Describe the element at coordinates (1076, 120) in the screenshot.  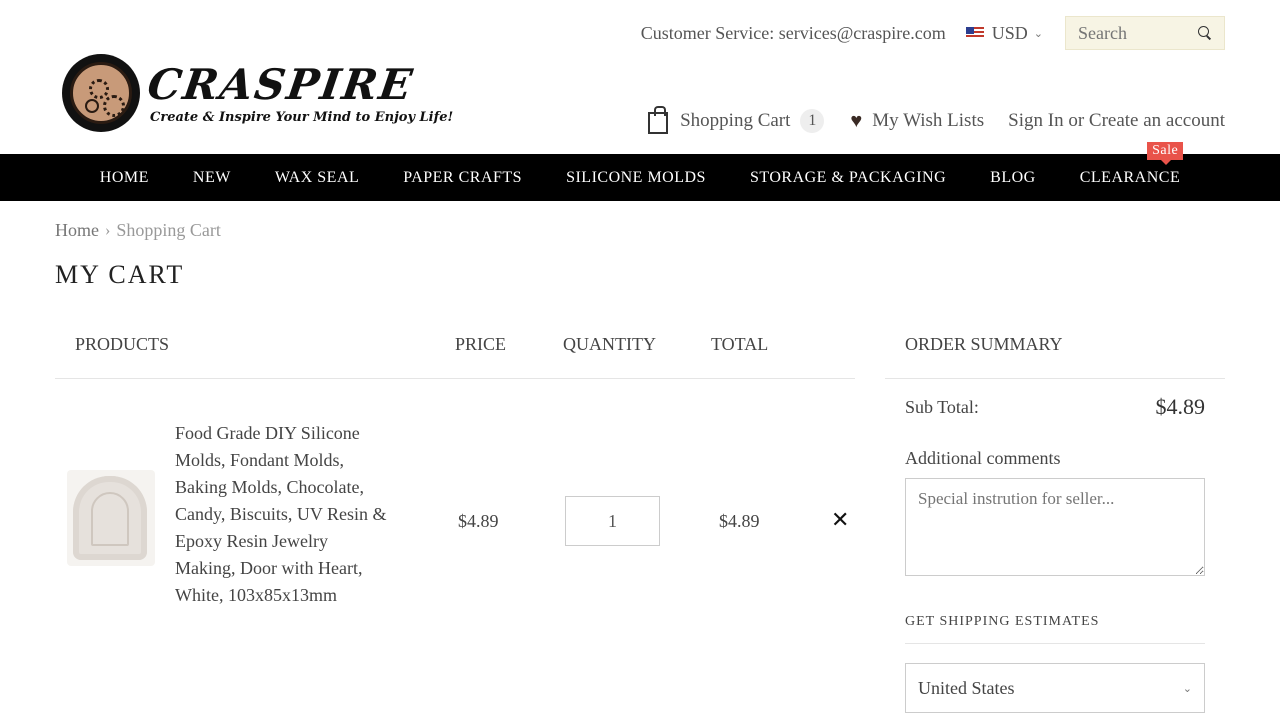
I see `or-text: or` at that location.